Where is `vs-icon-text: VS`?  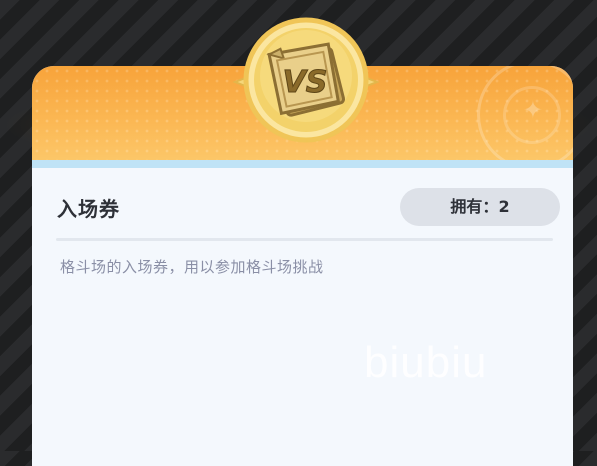 vs-icon-text: VS is located at coordinates (305, 82).